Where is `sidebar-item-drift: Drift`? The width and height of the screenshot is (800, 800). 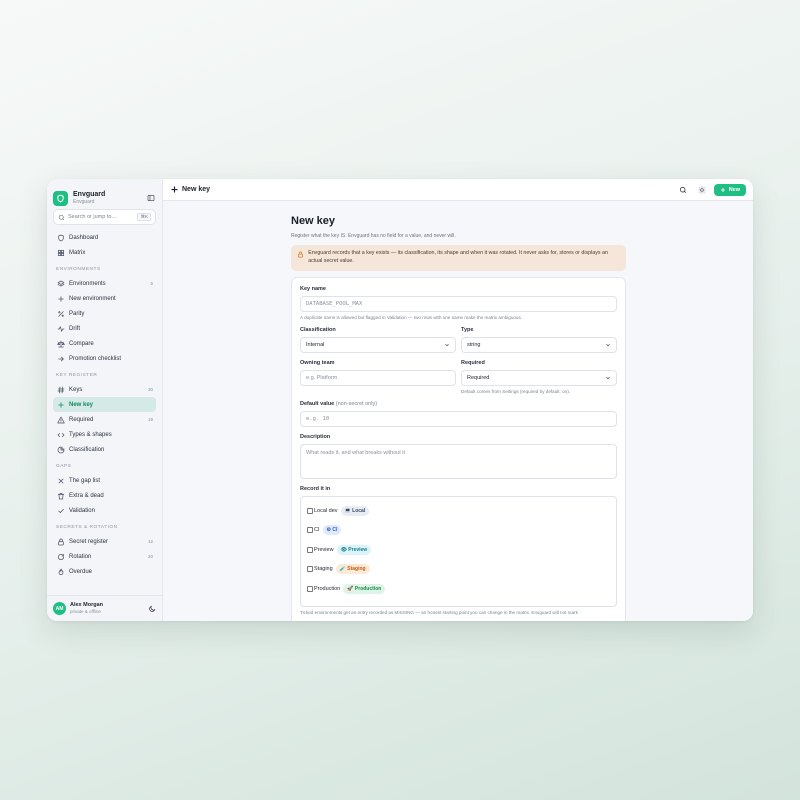
sidebar-item-drift: Drift is located at coordinates (104, 328).